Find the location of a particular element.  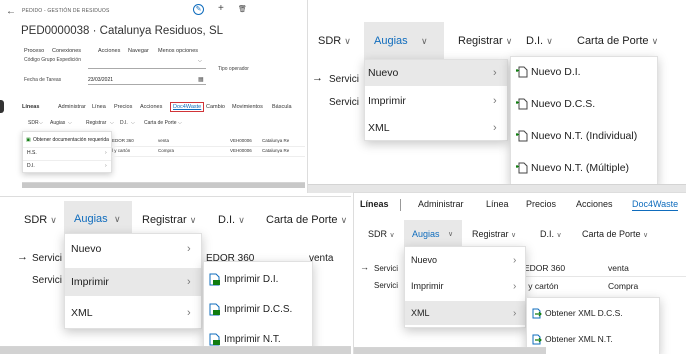

menu-item-di: D.I. › is located at coordinates (67, 165).